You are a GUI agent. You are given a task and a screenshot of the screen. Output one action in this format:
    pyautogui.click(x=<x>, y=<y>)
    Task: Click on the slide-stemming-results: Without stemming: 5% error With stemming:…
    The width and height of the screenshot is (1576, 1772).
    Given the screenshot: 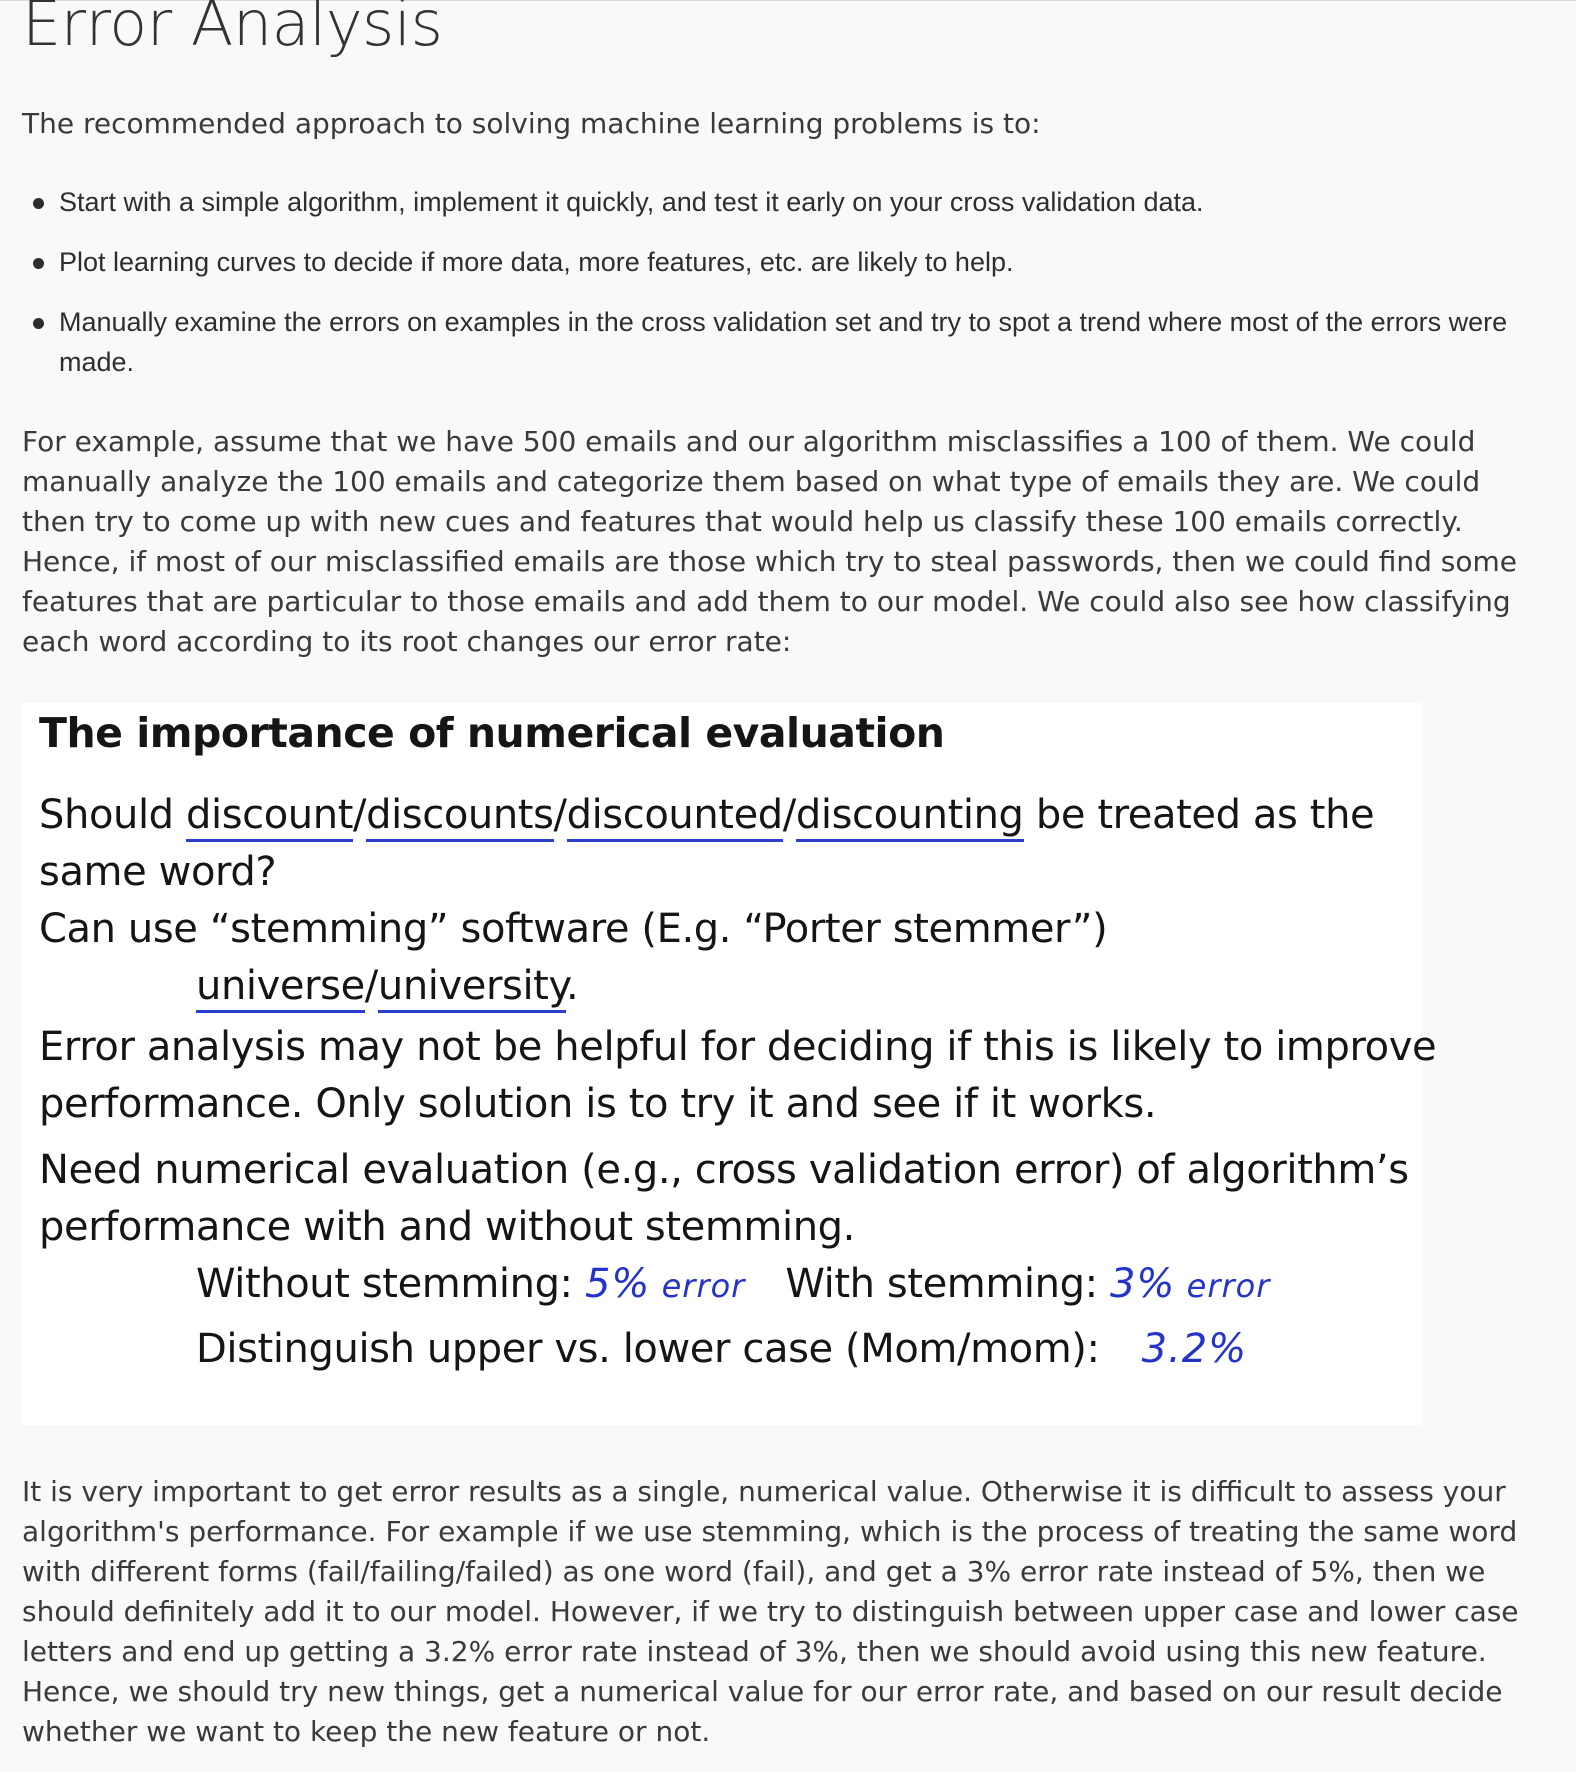 What is the action you would take?
    pyautogui.click(x=733, y=1285)
    